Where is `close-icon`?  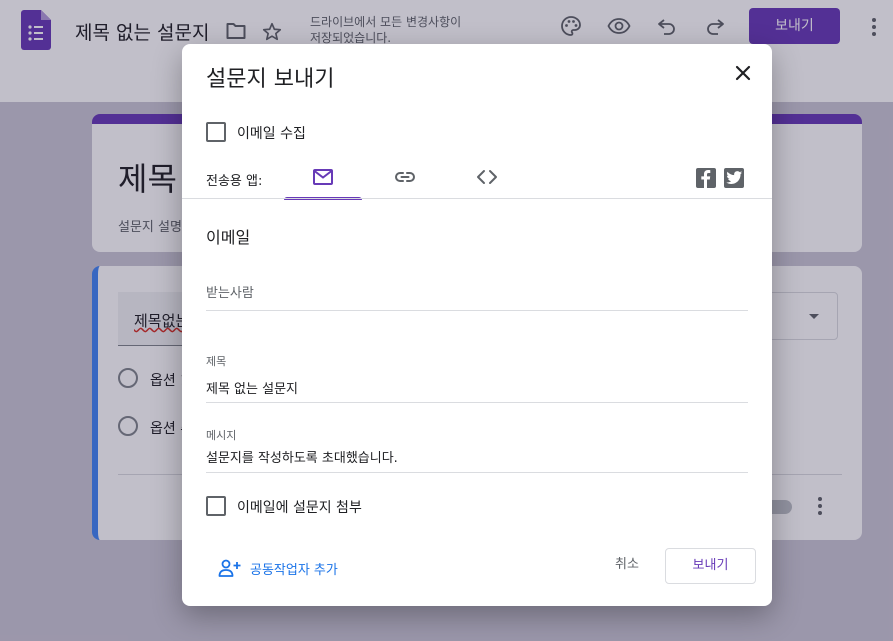 close-icon is located at coordinates (743, 73).